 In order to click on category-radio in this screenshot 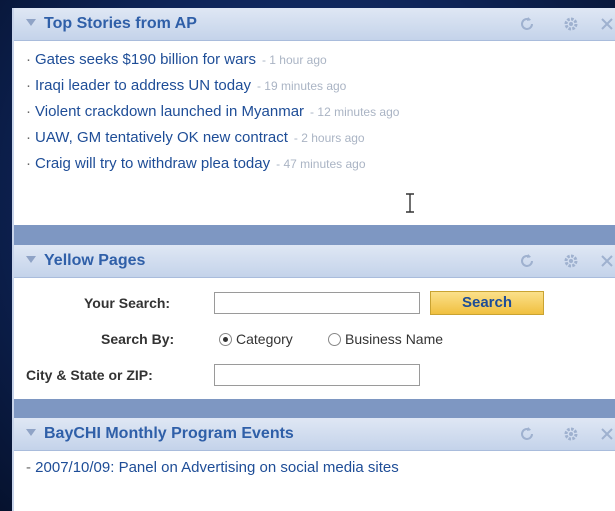, I will do `click(225, 339)`.